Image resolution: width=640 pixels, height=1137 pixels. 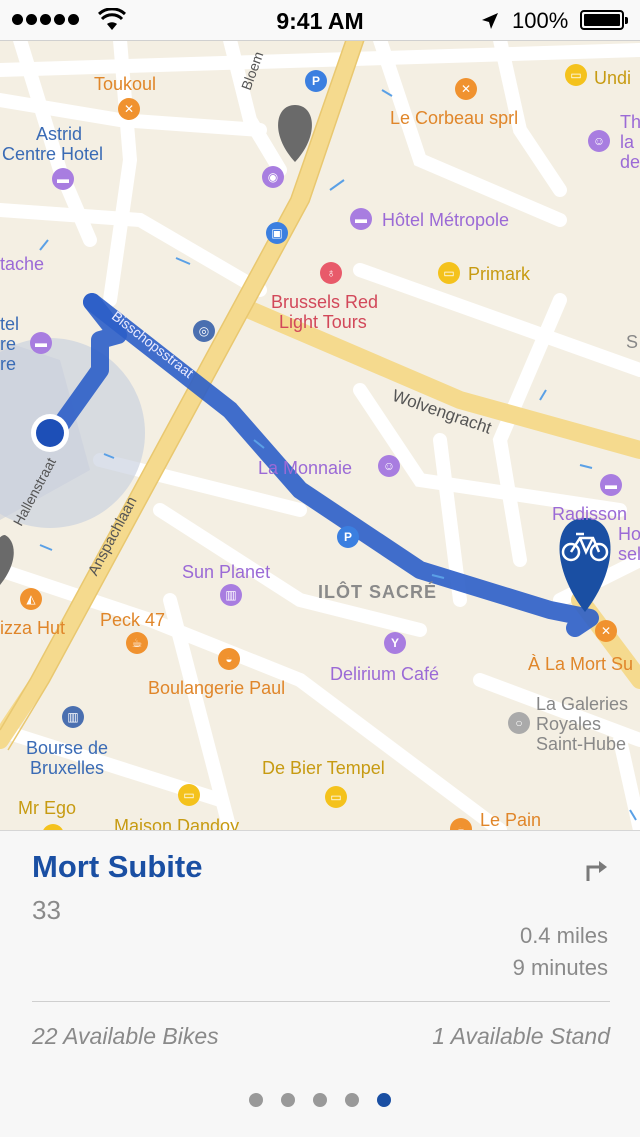 I want to click on station-name: Mort Subite, so click(x=117, y=866).